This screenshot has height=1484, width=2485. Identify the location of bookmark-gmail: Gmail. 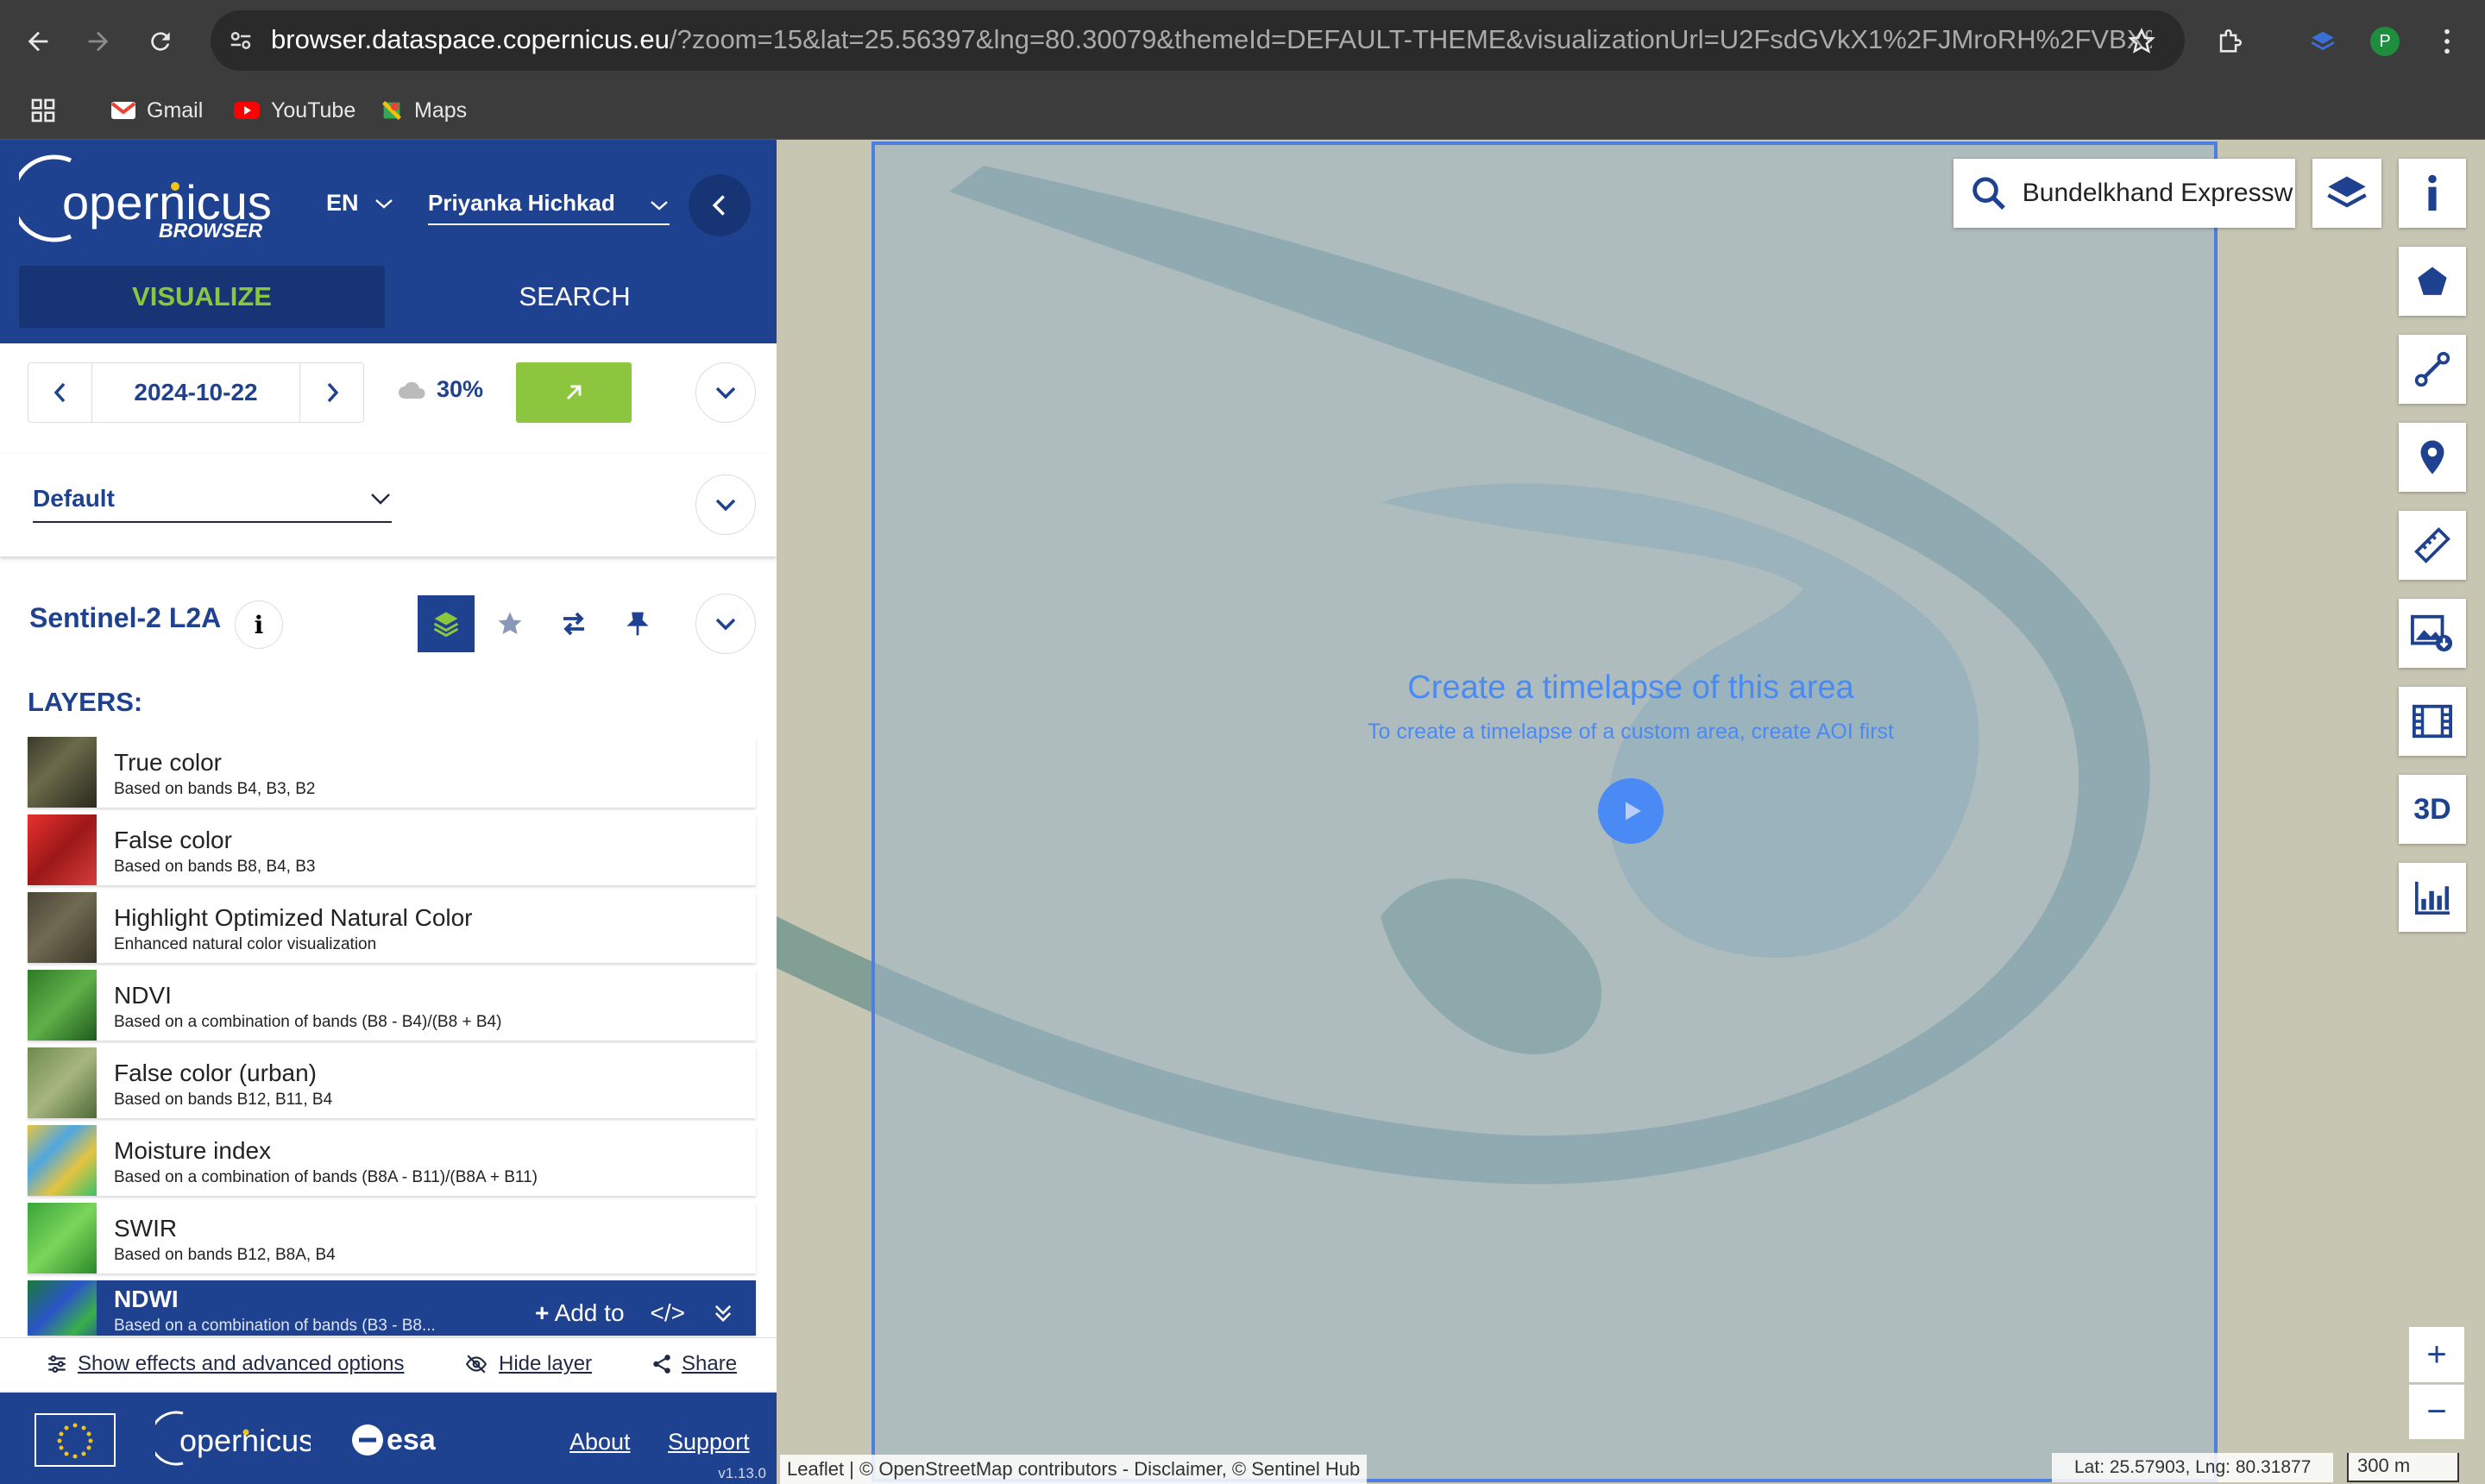
(156, 110).